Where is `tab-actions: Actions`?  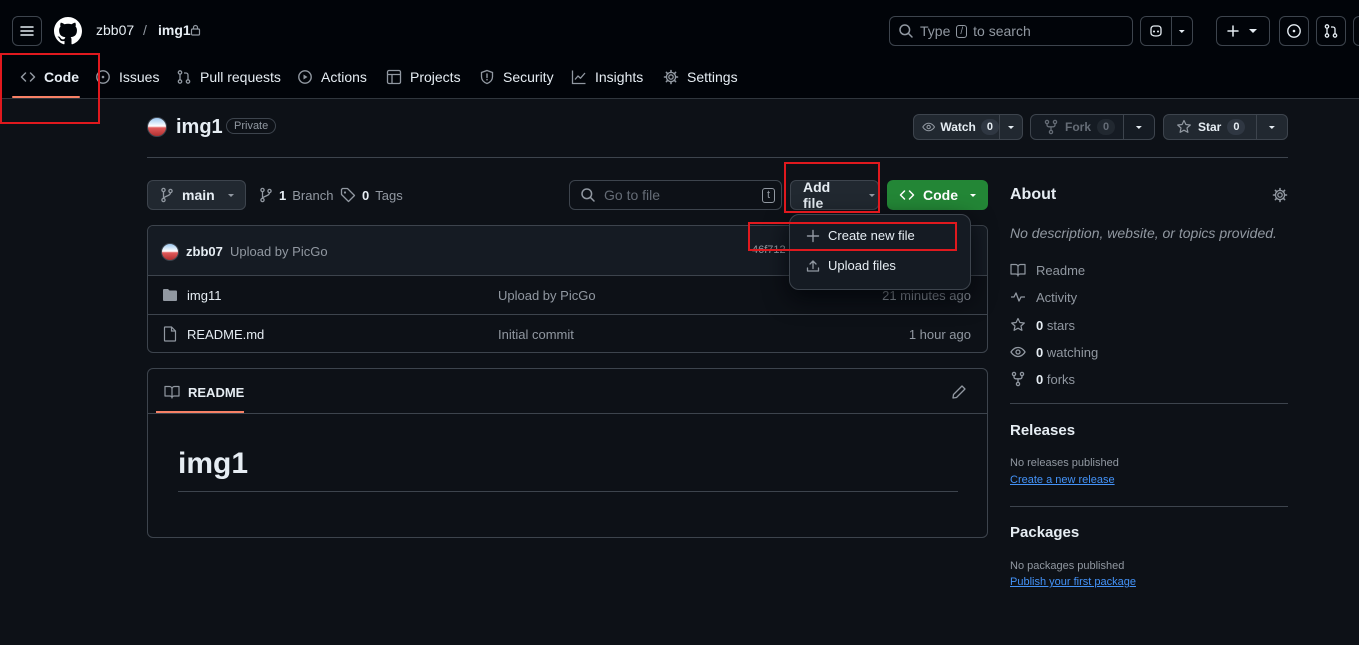 tab-actions: Actions is located at coordinates (332, 77).